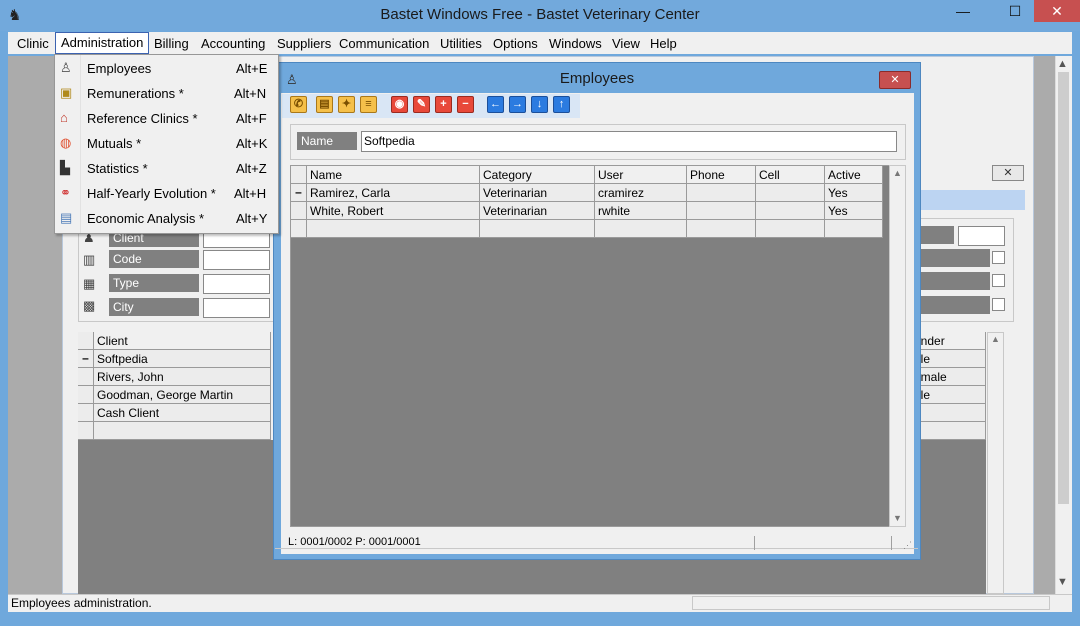 This screenshot has height=626, width=1080. Describe the element at coordinates (182, 377) in the screenshot. I see `clients-row-name: Rivers, John` at that location.